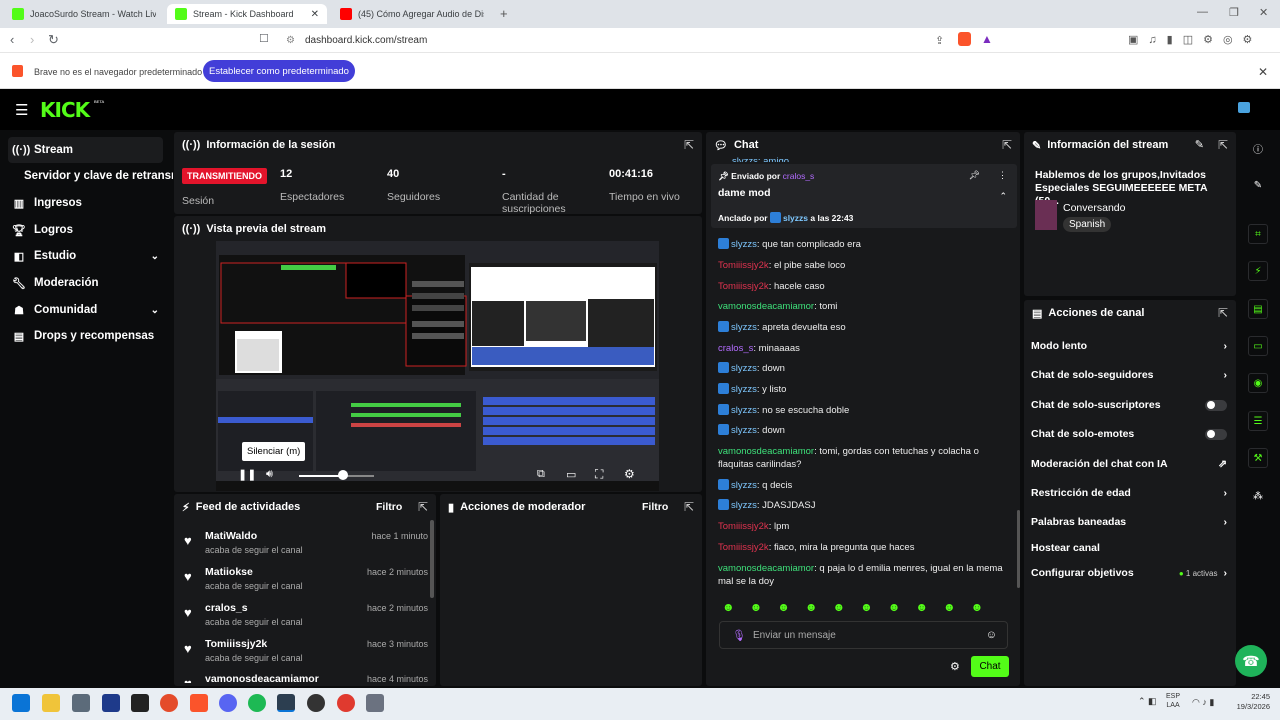 The image size is (1280, 720). What do you see at coordinates (51, 703) in the screenshot?
I see `file-explorer-icon` at bounding box center [51, 703].